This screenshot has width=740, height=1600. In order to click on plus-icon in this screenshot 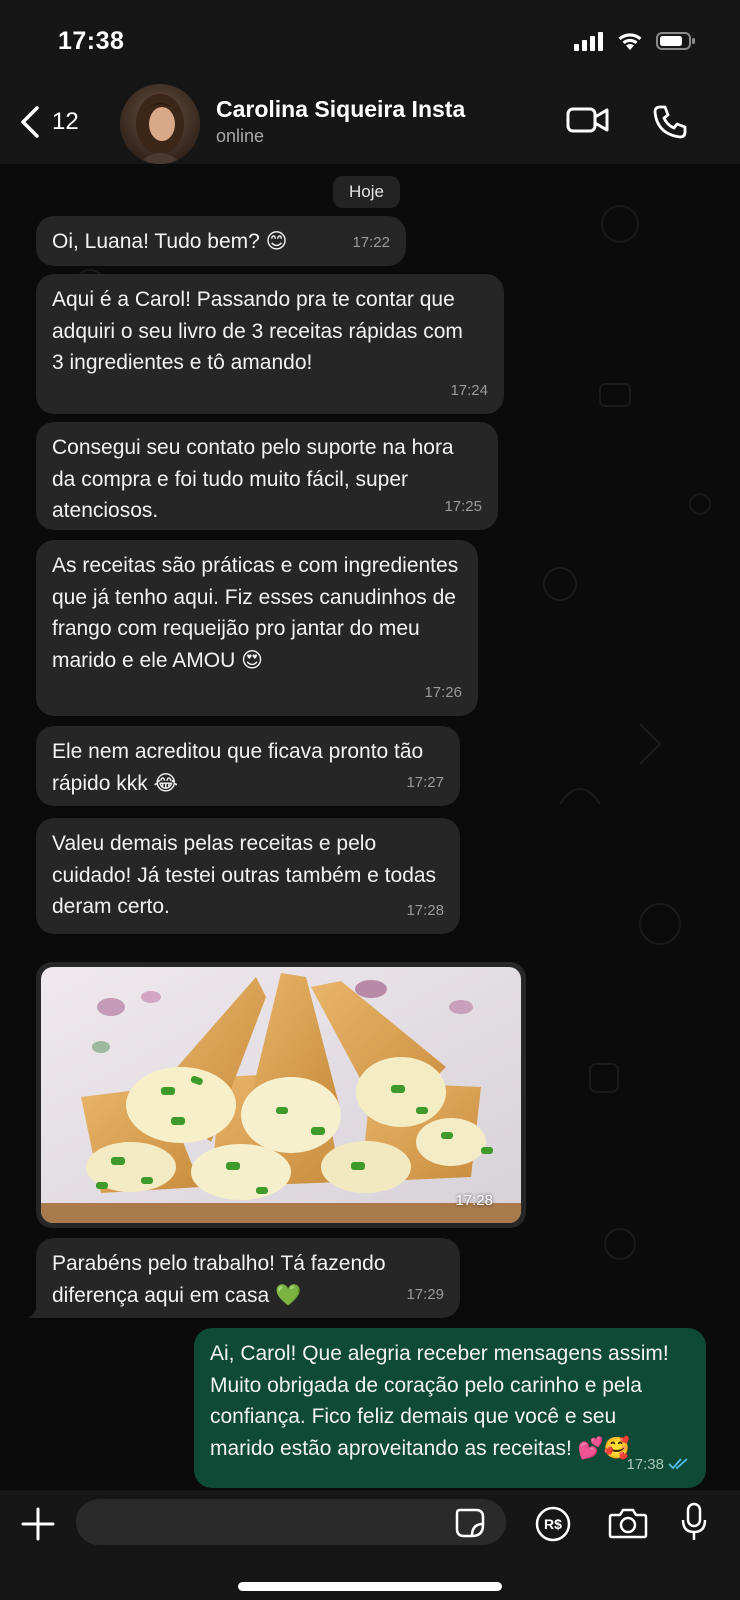, I will do `click(38, 1524)`.